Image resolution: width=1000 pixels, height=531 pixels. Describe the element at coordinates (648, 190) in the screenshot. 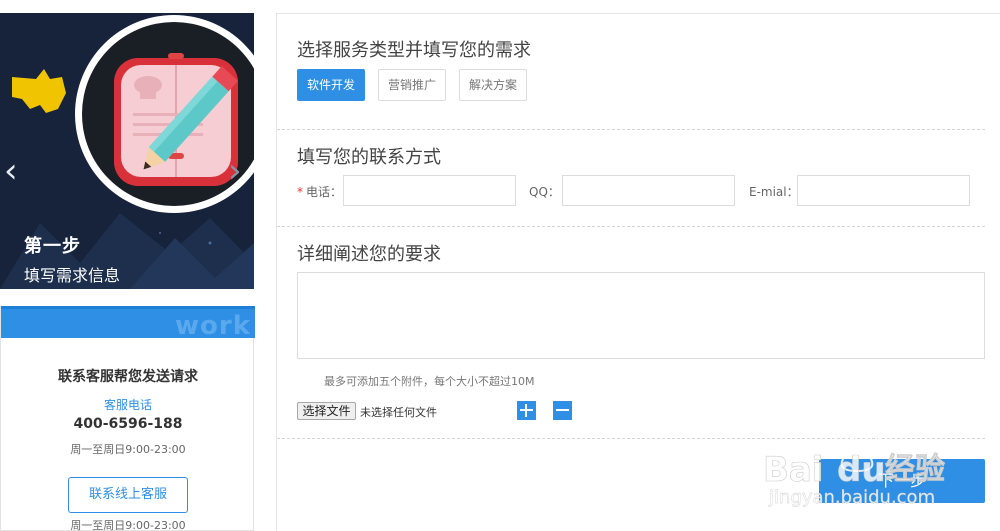

I see `qq-input` at that location.